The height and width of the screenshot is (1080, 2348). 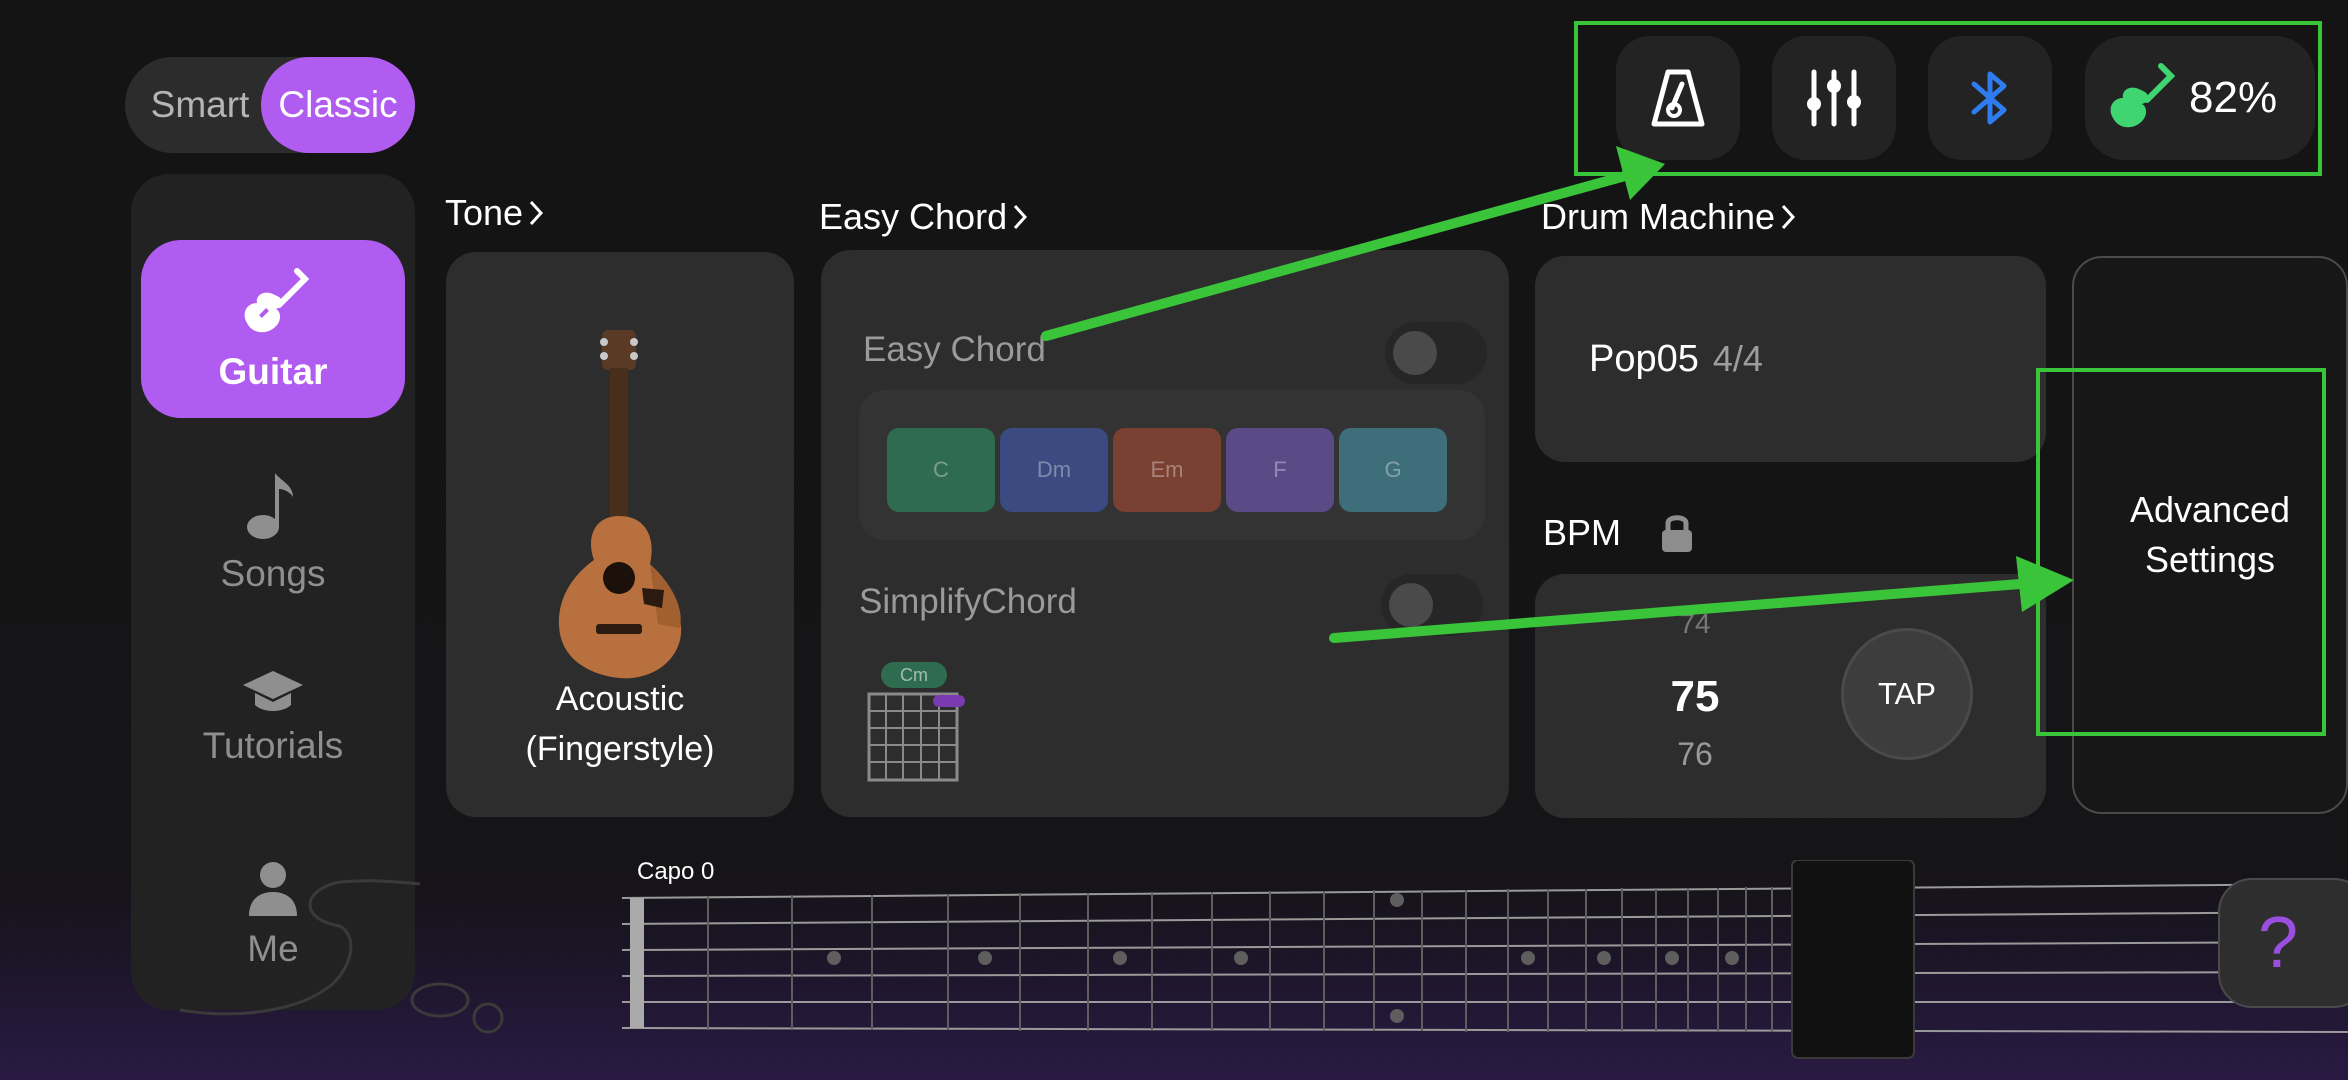 What do you see at coordinates (1167, 470) in the screenshot?
I see `chord-button-em: Em` at bounding box center [1167, 470].